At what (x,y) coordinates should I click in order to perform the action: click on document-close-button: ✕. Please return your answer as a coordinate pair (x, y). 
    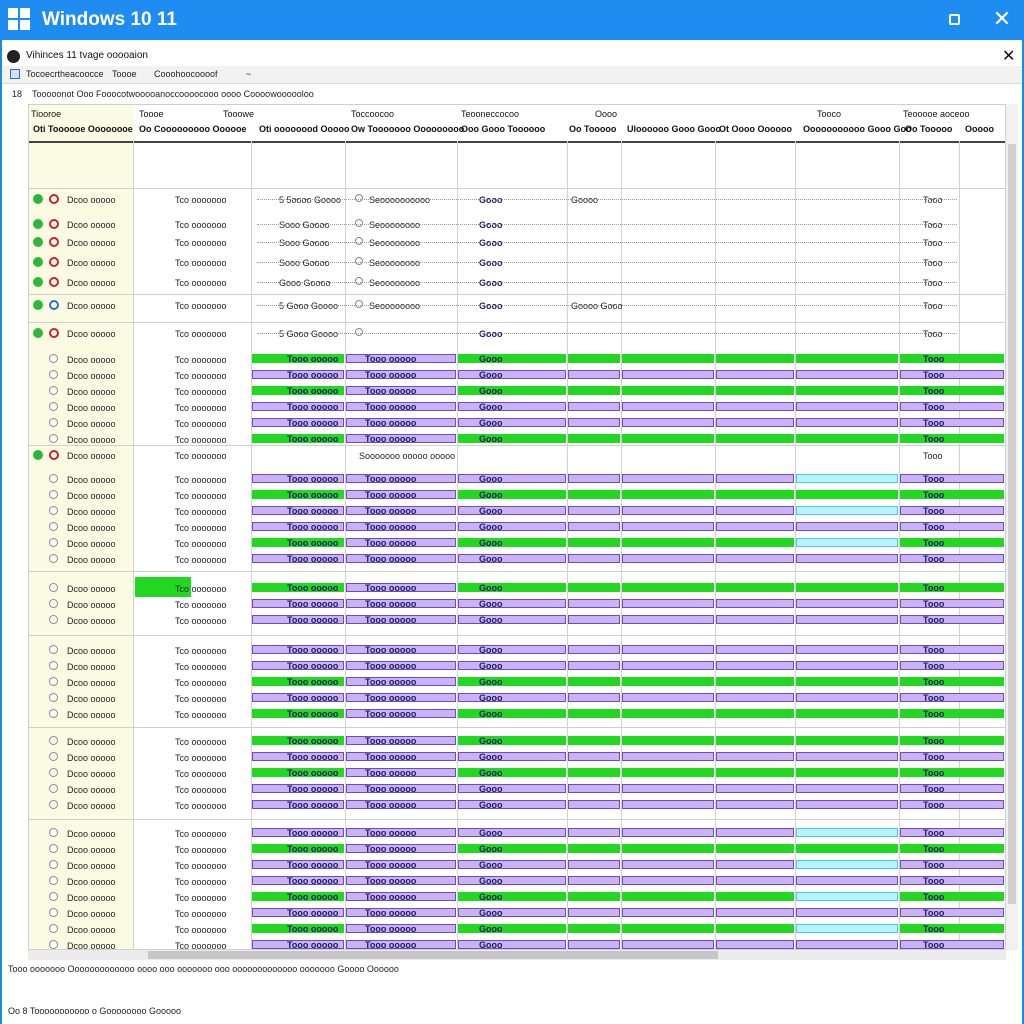
    Looking at the image, I should click on (1008, 56).